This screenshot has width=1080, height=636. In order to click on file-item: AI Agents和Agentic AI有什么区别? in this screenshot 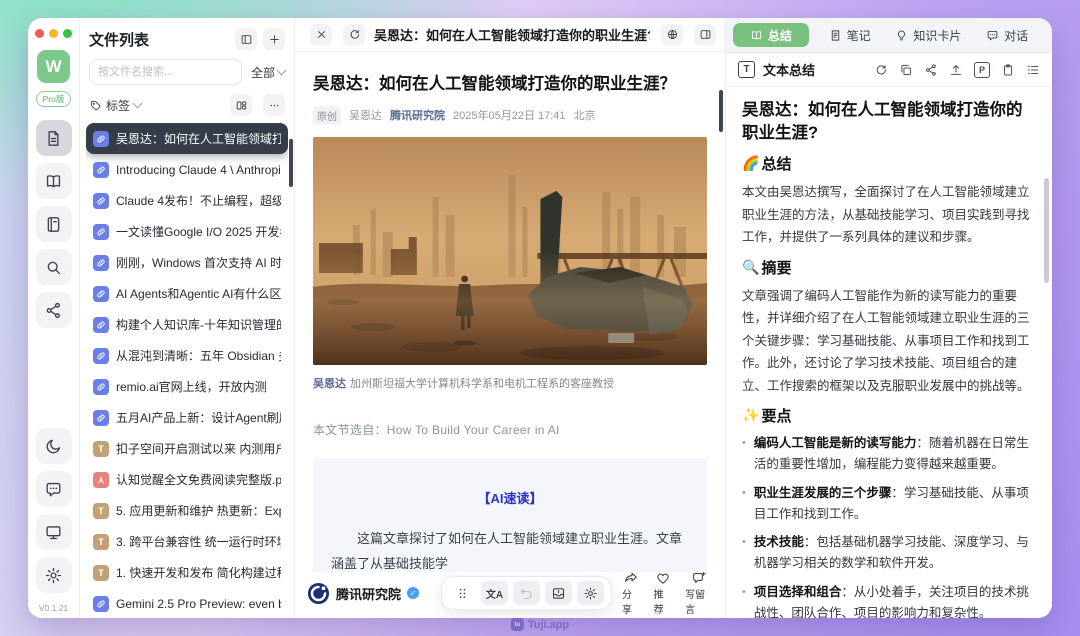, I will do `click(187, 293)`.